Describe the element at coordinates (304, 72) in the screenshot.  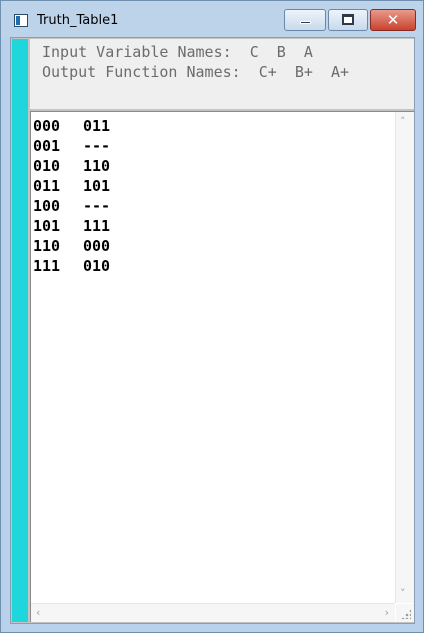
I see `output-function-values: C+ B+ A+` at that location.